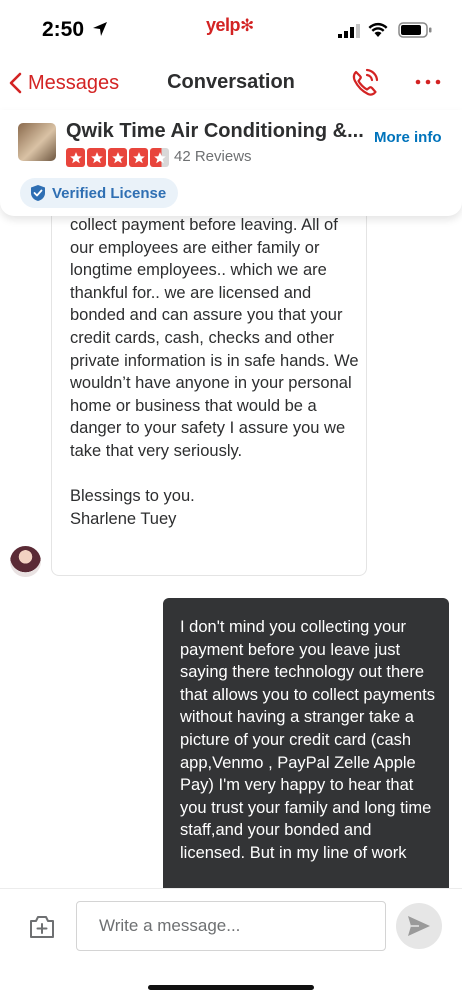  What do you see at coordinates (231, 987) in the screenshot?
I see `home-indicator` at bounding box center [231, 987].